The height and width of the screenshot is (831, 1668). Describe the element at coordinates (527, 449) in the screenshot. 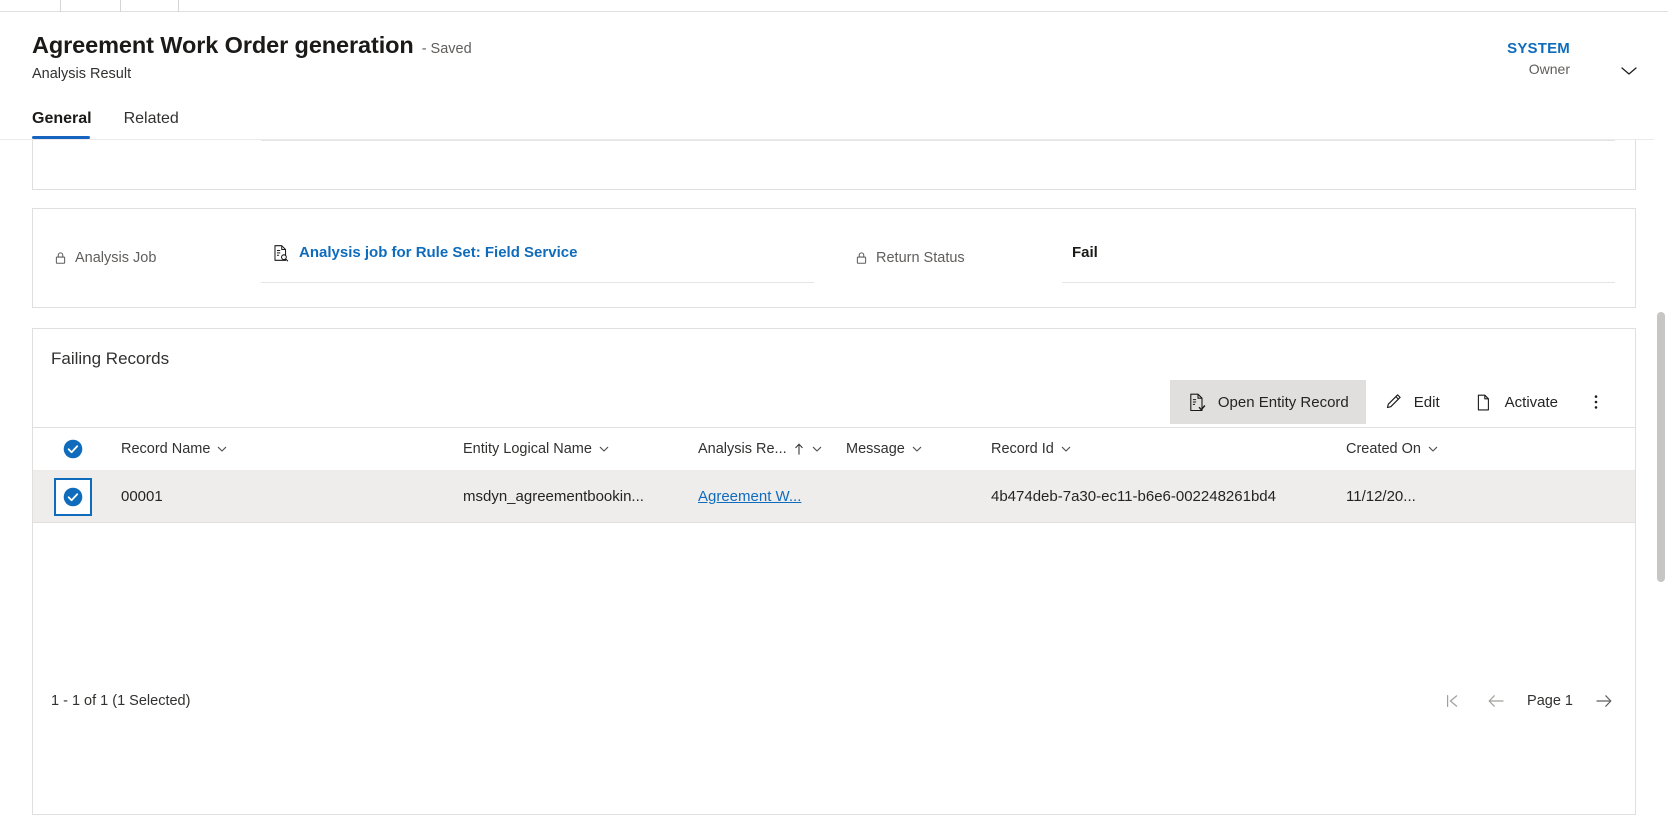

I see `column-header-entity-logical-name-label: Entity Logical Name` at that location.